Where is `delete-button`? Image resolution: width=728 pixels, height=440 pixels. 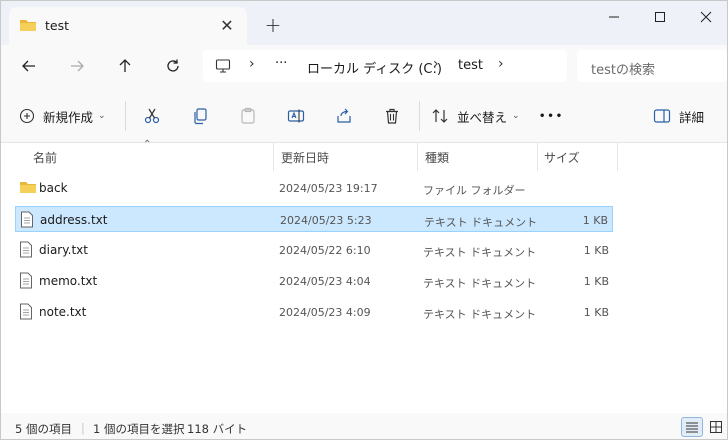
delete-button is located at coordinates (392, 116).